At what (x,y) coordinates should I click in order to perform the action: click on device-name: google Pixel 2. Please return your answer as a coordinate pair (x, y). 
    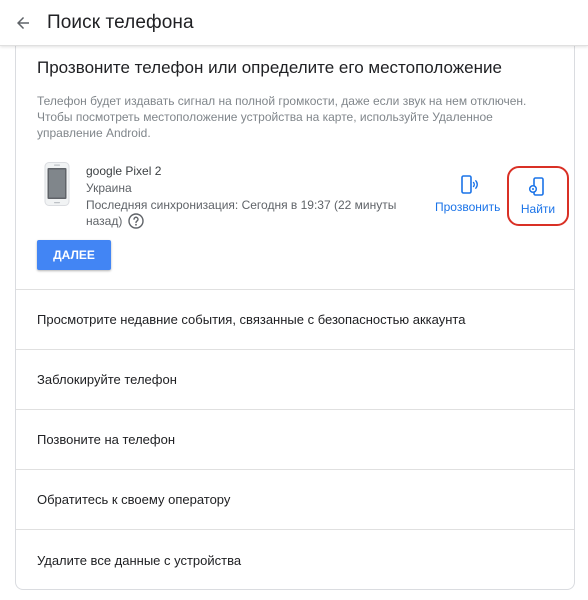
    Looking at the image, I should click on (124, 171).